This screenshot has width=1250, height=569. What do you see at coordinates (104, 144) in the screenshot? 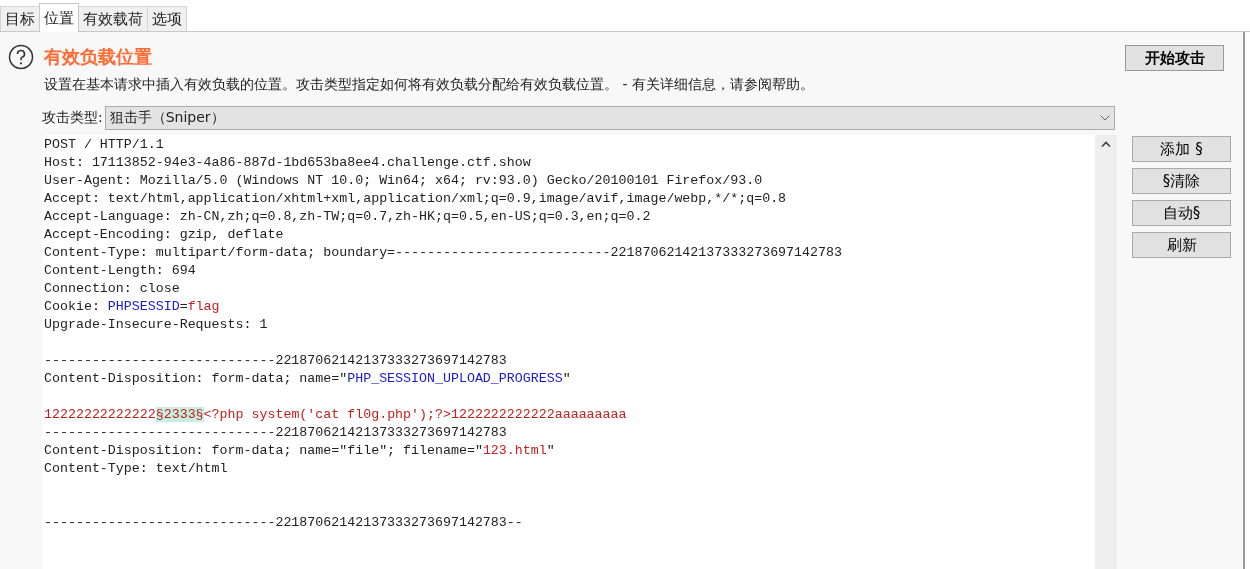
I see `request-text: POST / HTTP/1.1` at bounding box center [104, 144].